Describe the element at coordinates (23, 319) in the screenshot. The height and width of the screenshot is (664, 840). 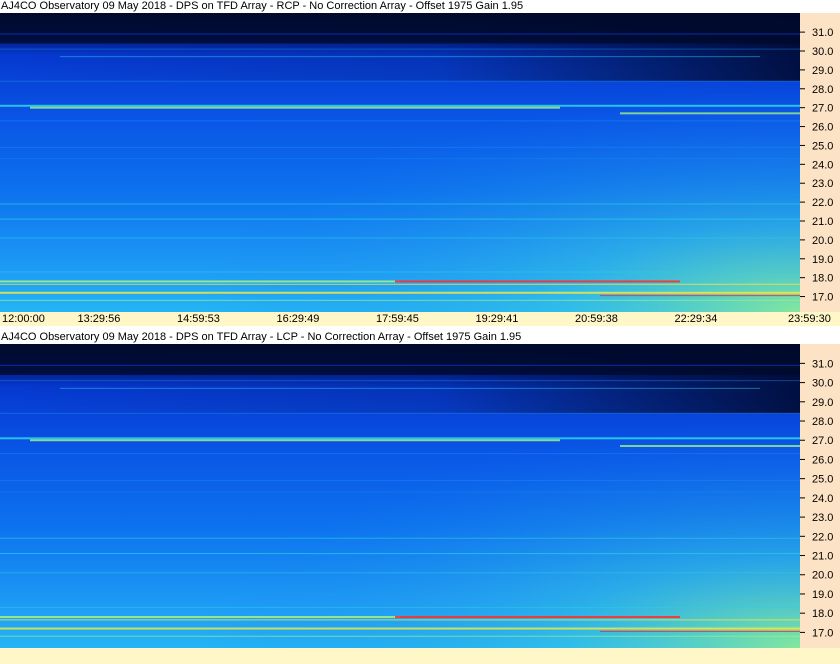
I see `time-tick-label: 12:00:00` at that location.